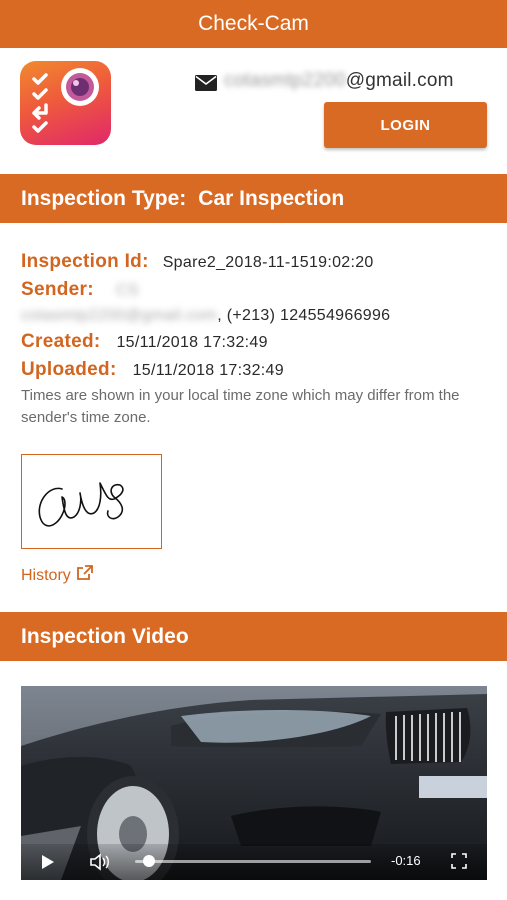  Describe the element at coordinates (69, 369) in the screenshot. I see `uploaded-label: Uploaded:` at that location.